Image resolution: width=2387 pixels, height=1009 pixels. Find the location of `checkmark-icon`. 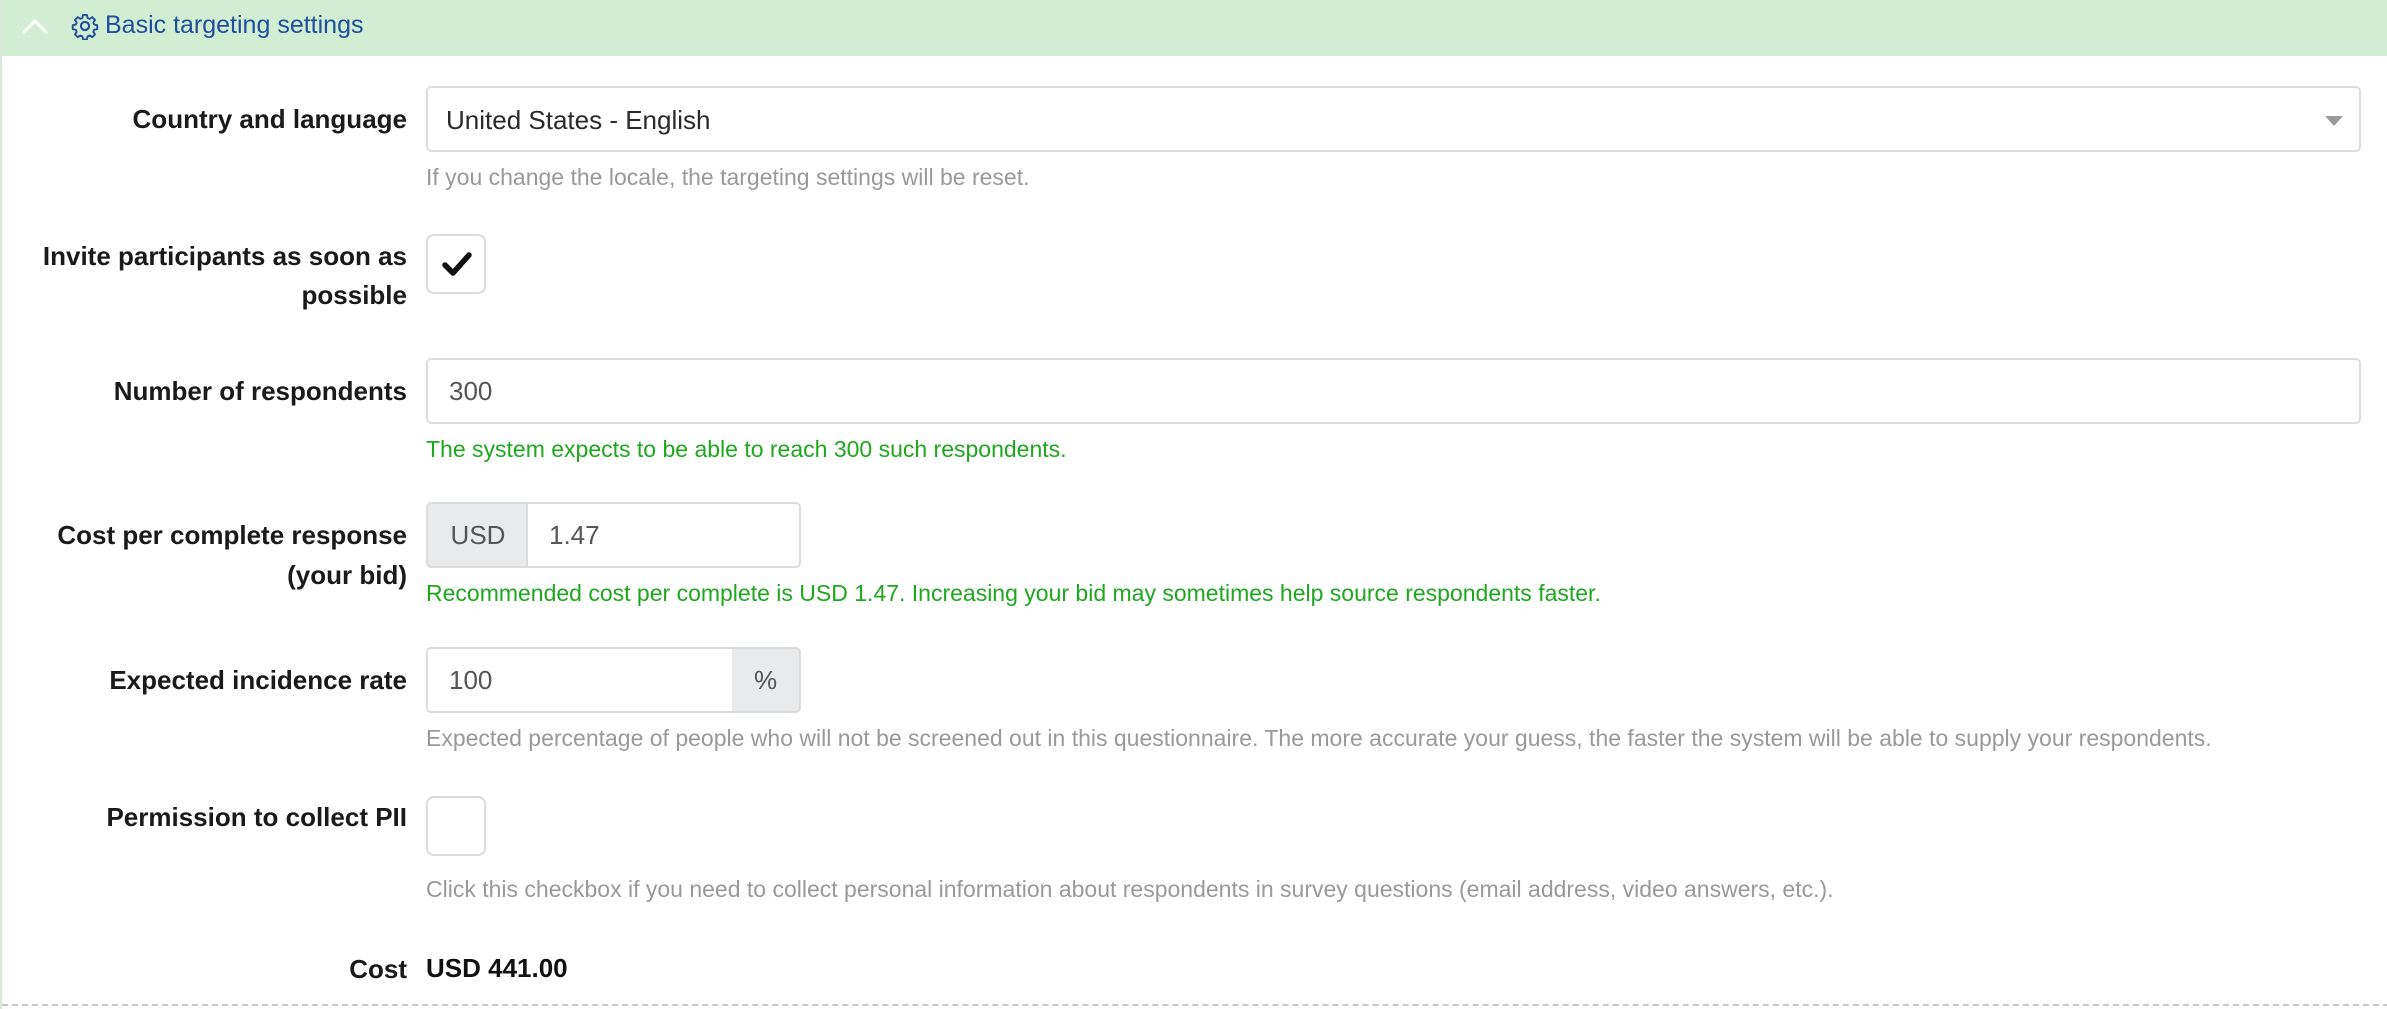

checkmark-icon is located at coordinates (457, 264).